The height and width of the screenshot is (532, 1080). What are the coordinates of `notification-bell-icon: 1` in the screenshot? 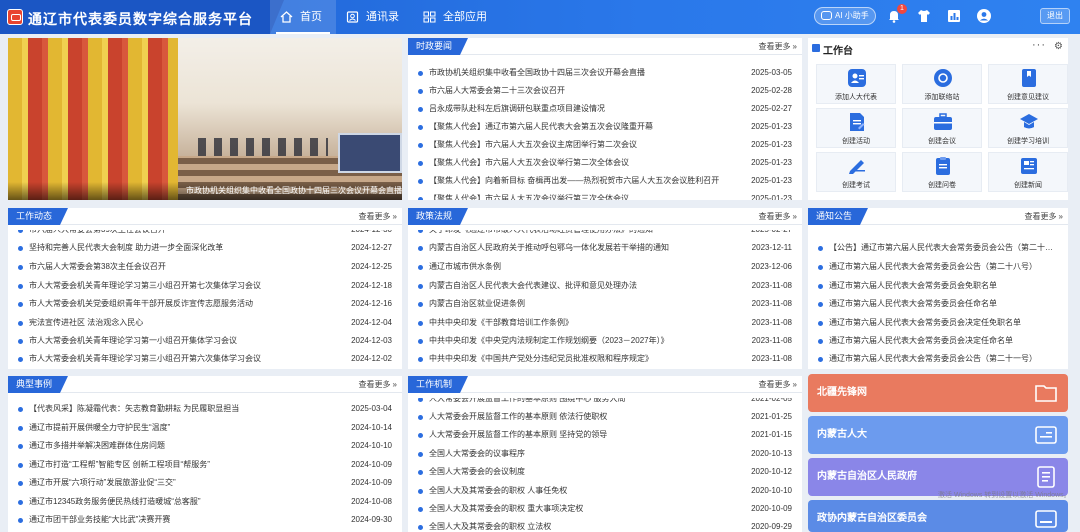 It's located at (896, 14).